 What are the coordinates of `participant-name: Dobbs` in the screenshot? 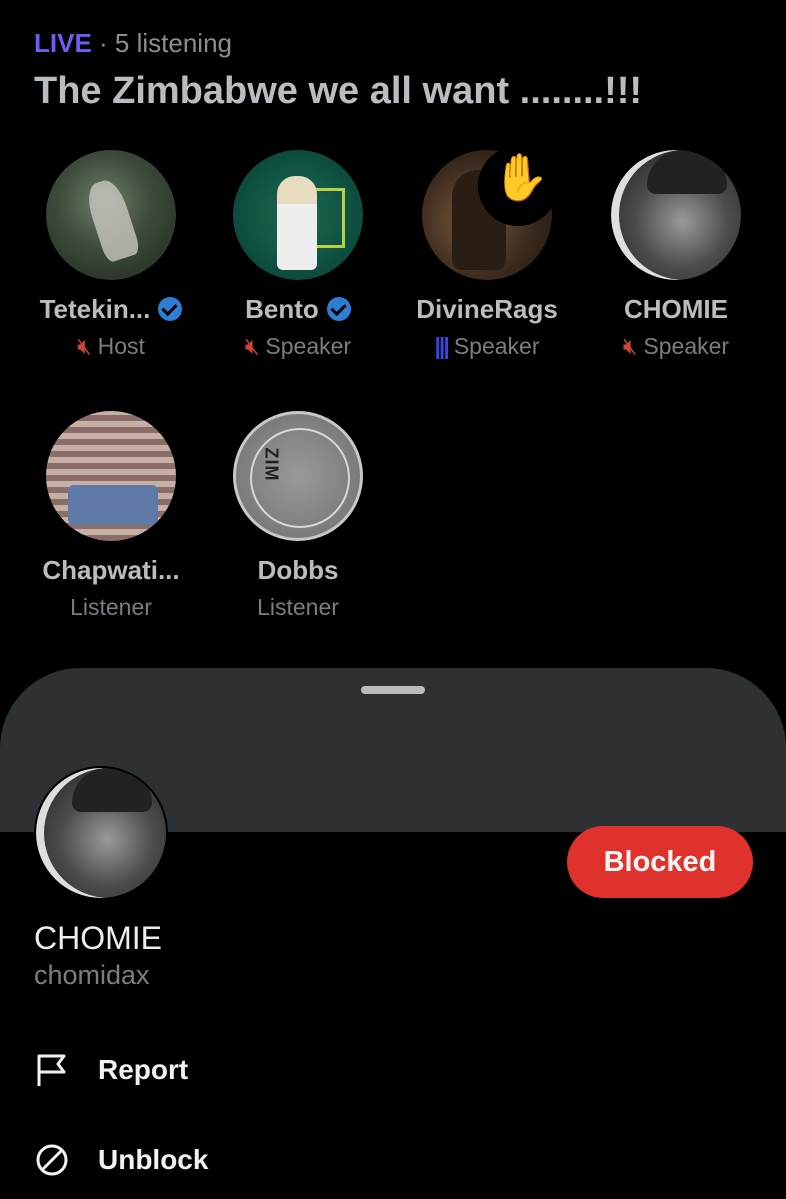 It's located at (298, 570).